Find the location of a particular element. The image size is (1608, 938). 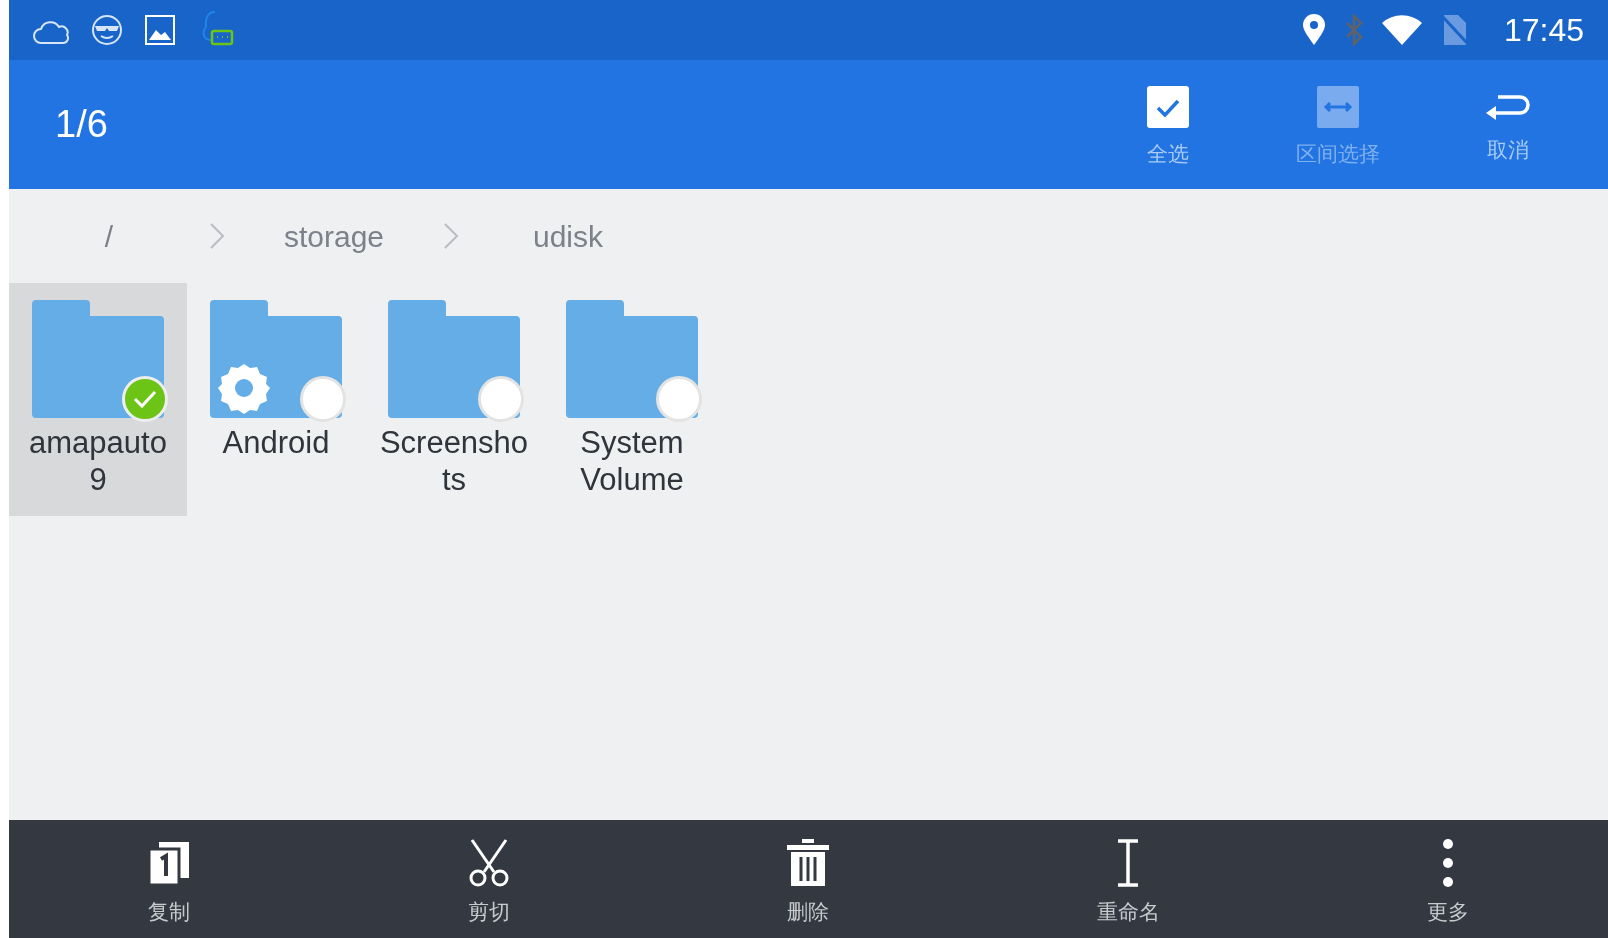

clock: 17:45 is located at coordinates (1543, 30).